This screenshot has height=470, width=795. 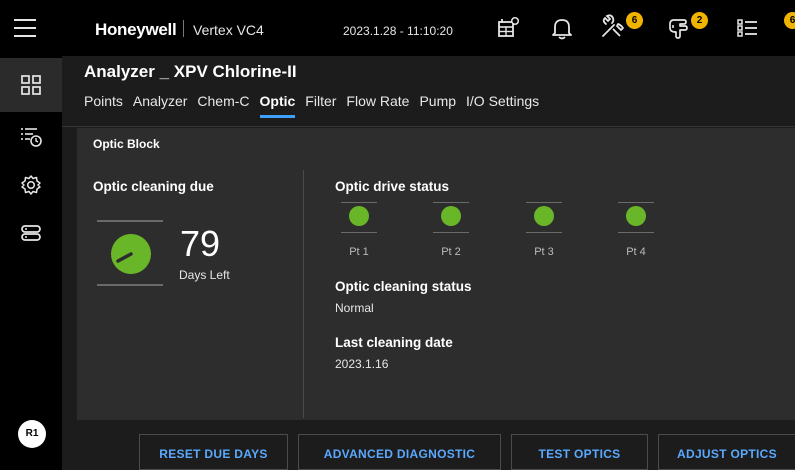 I want to click on last-cleaning-value: 2023.1.16, so click(x=362, y=364).